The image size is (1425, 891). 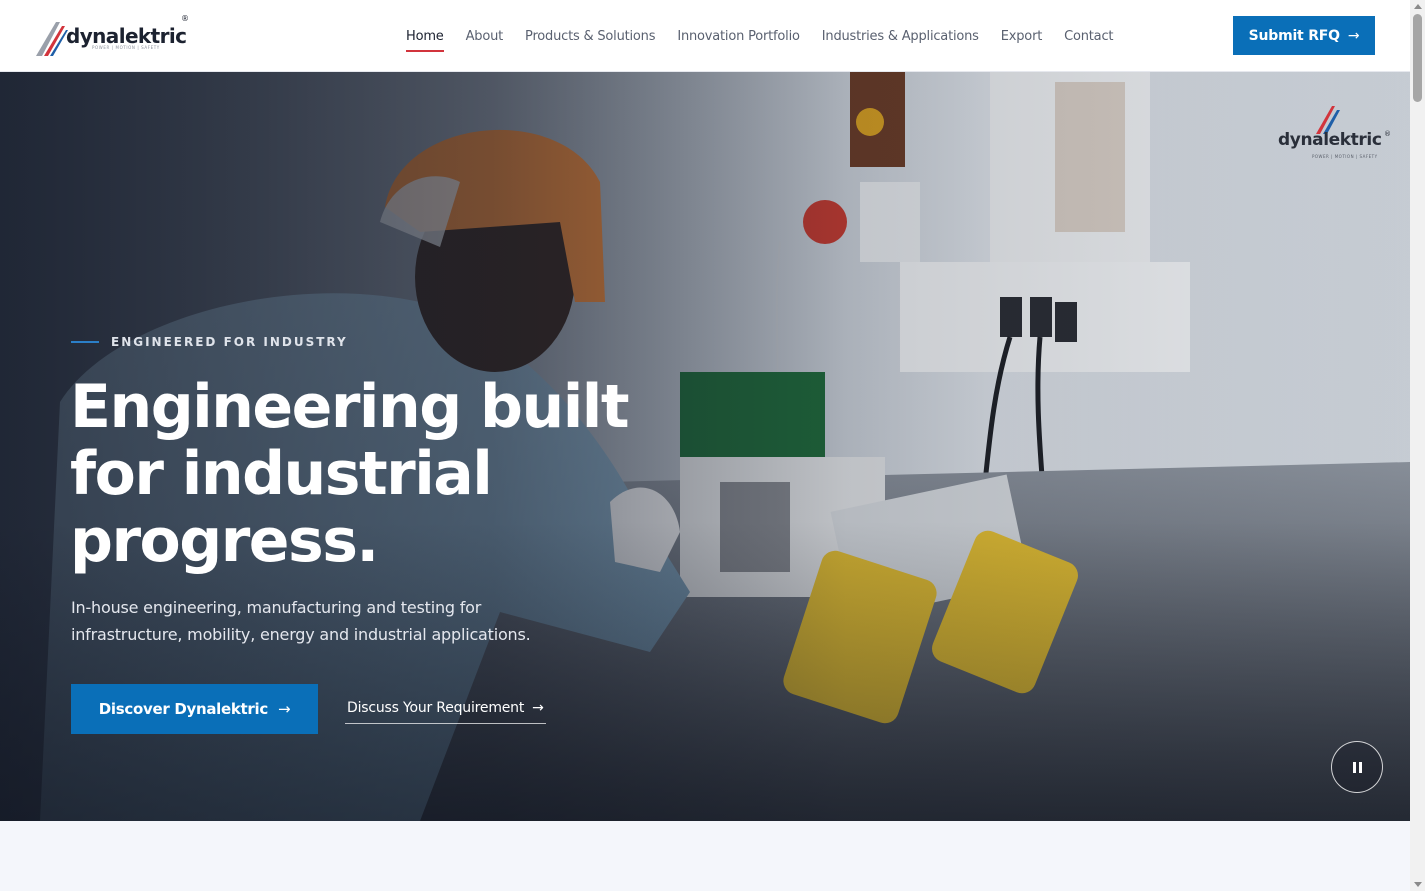 What do you see at coordinates (705, 856) in the screenshot?
I see `next-section` at bounding box center [705, 856].